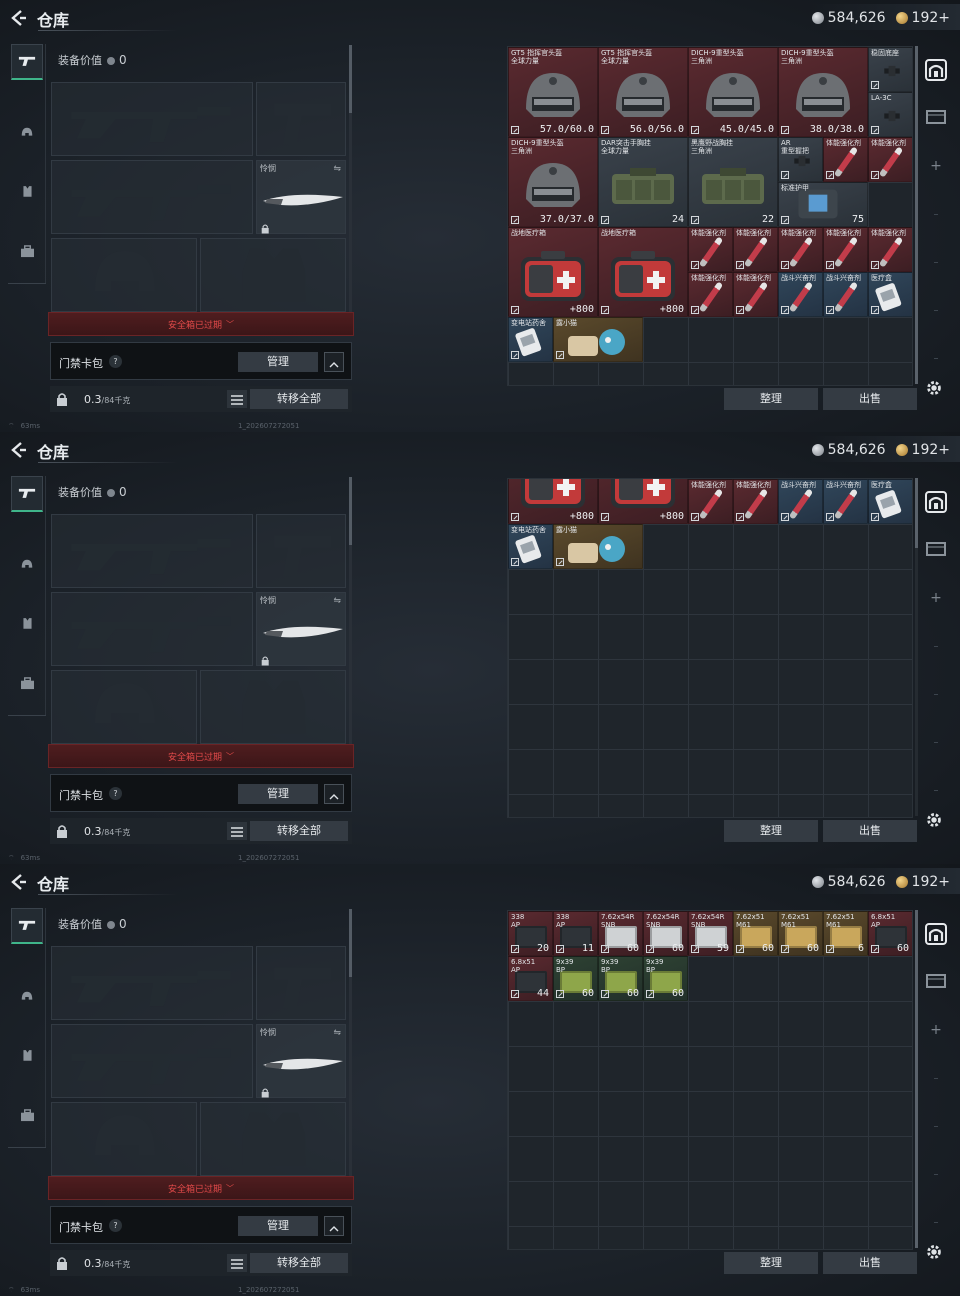  I want to click on stash-item: 变电站药舍, so click(530, 546).